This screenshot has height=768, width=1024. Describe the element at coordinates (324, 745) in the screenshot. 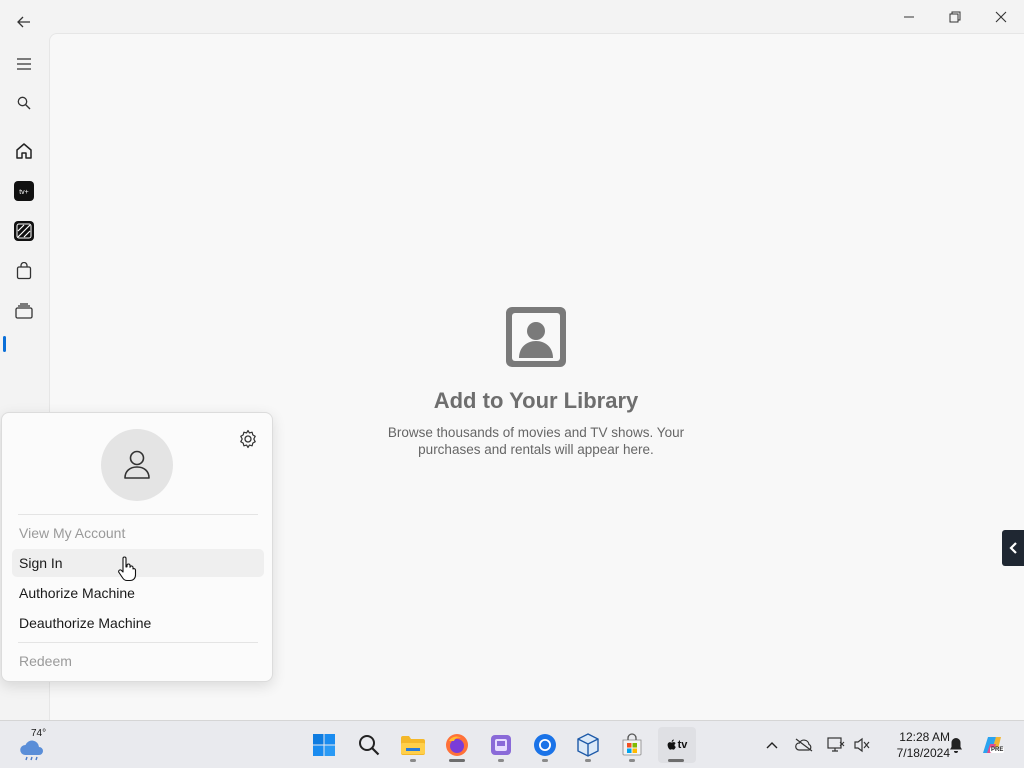

I see `windows-start-icon` at that location.